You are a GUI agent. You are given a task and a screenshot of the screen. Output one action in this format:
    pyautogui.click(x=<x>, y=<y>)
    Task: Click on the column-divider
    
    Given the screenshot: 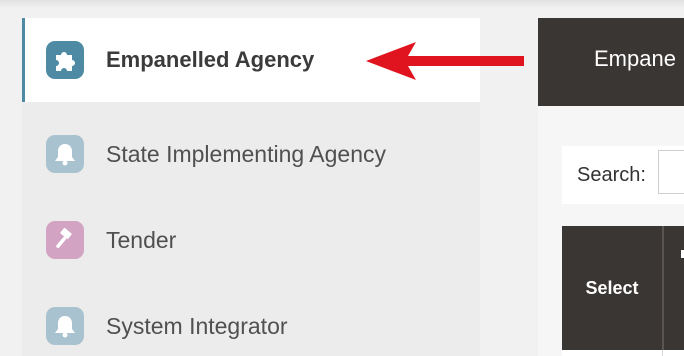 What is the action you would take?
    pyautogui.click(x=662, y=353)
    